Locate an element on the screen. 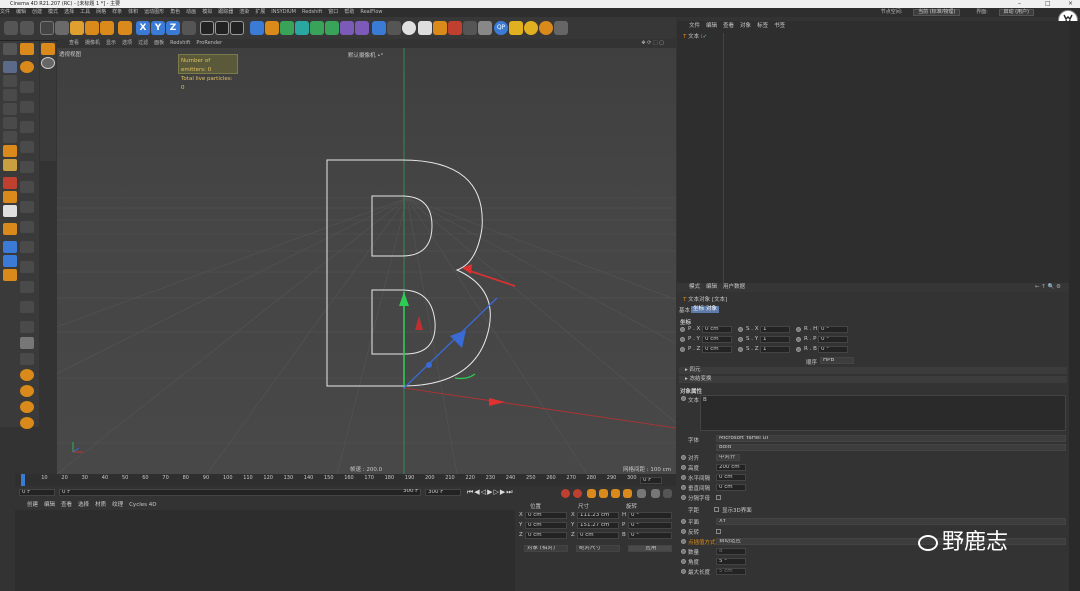 This screenshot has width=1080, height=591. object-menu-item: 对象 is located at coordinates (745, 26).